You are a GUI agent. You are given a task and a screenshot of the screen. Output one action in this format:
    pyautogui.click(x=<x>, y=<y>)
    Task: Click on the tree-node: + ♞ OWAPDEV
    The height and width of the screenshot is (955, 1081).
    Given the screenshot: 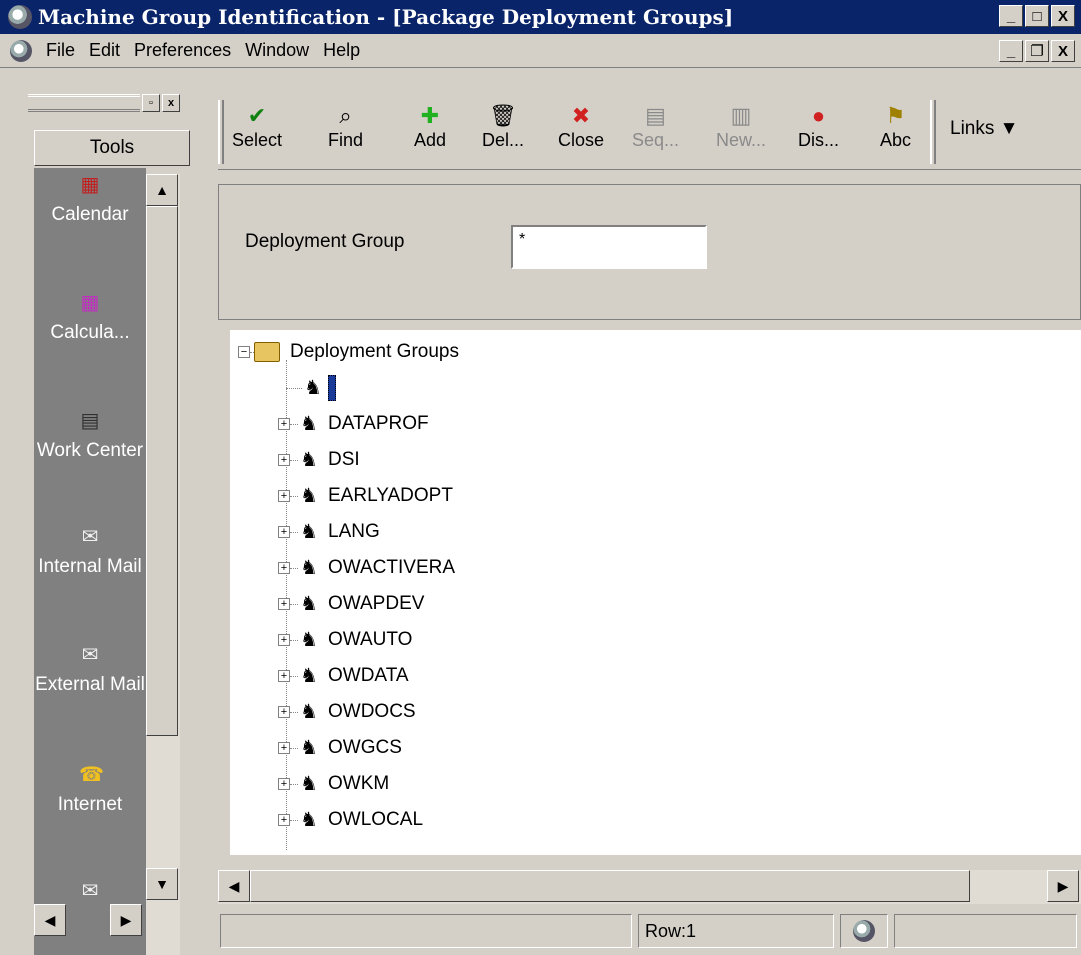 What is the action you would take?
    pyautogui.click(x=351, y=604)
    